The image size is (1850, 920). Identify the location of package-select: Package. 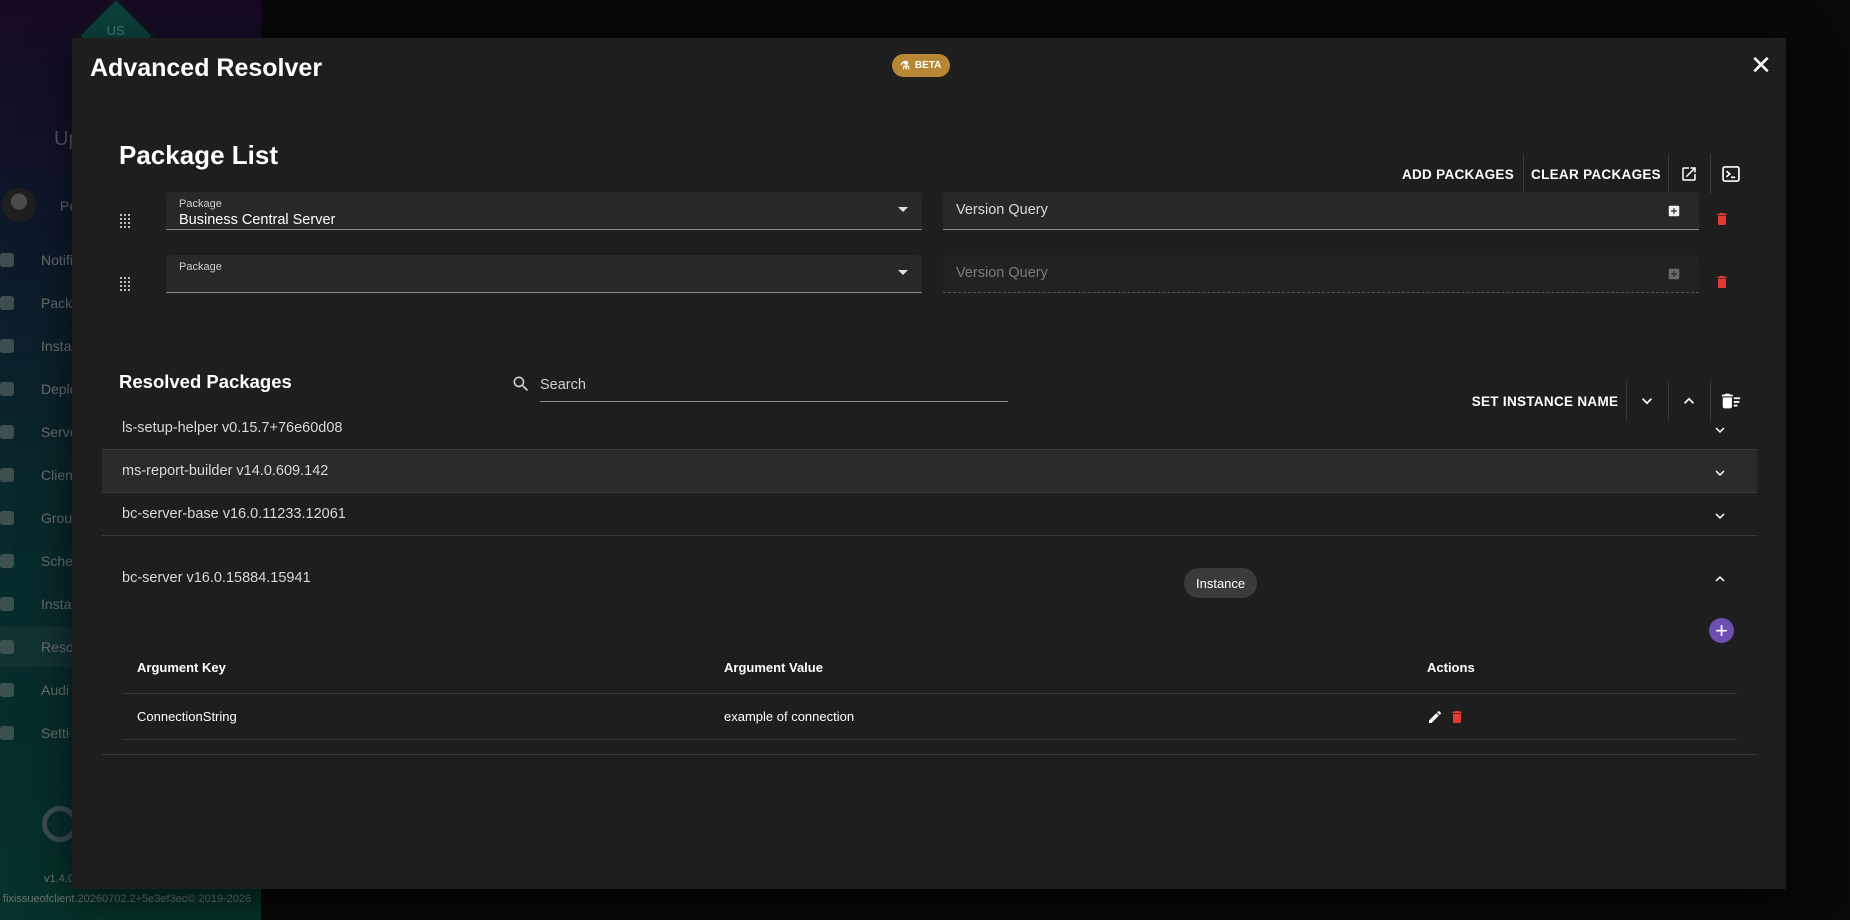
(544, 274).